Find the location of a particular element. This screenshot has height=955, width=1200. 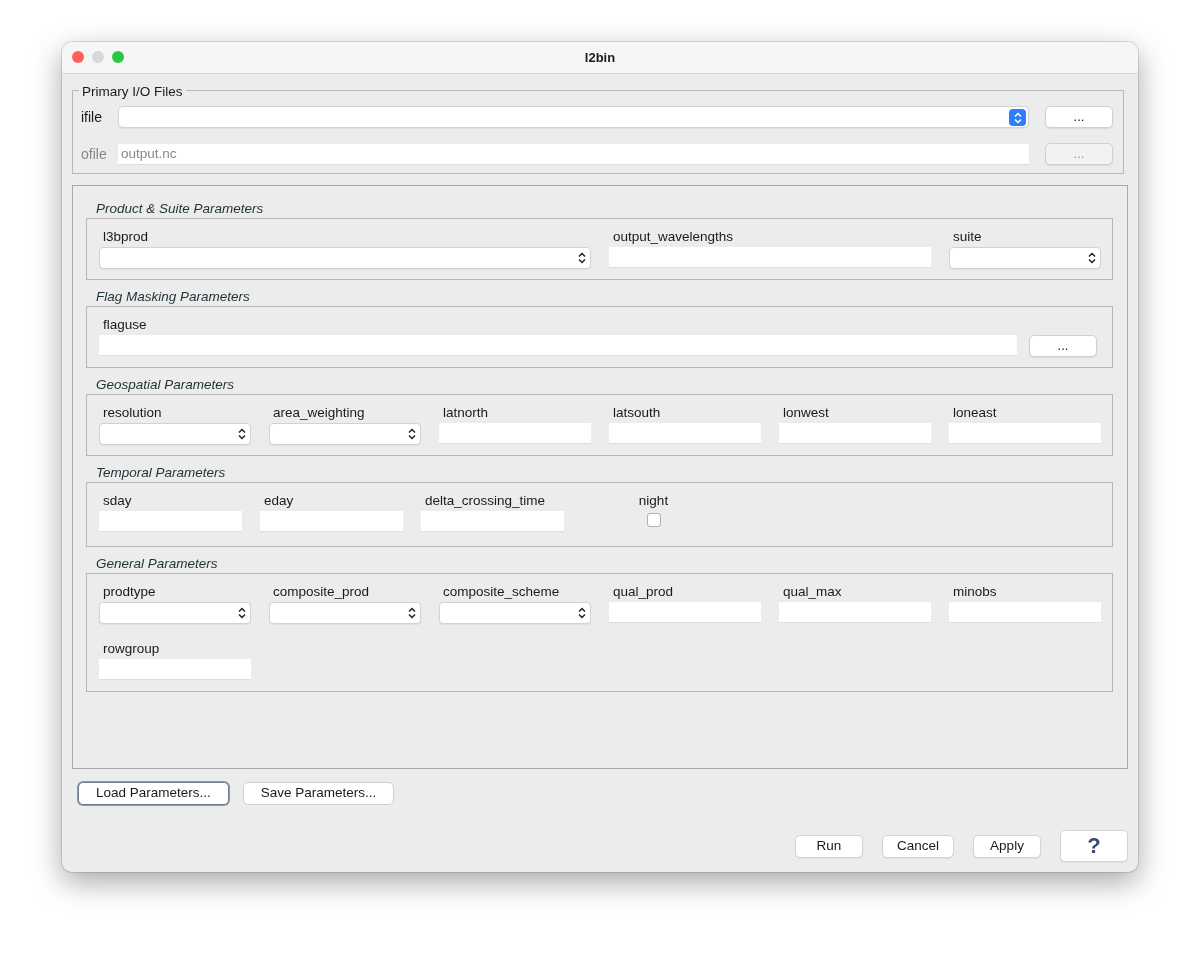

field-label: output_wavelengths is located at coordinates (673, 237).